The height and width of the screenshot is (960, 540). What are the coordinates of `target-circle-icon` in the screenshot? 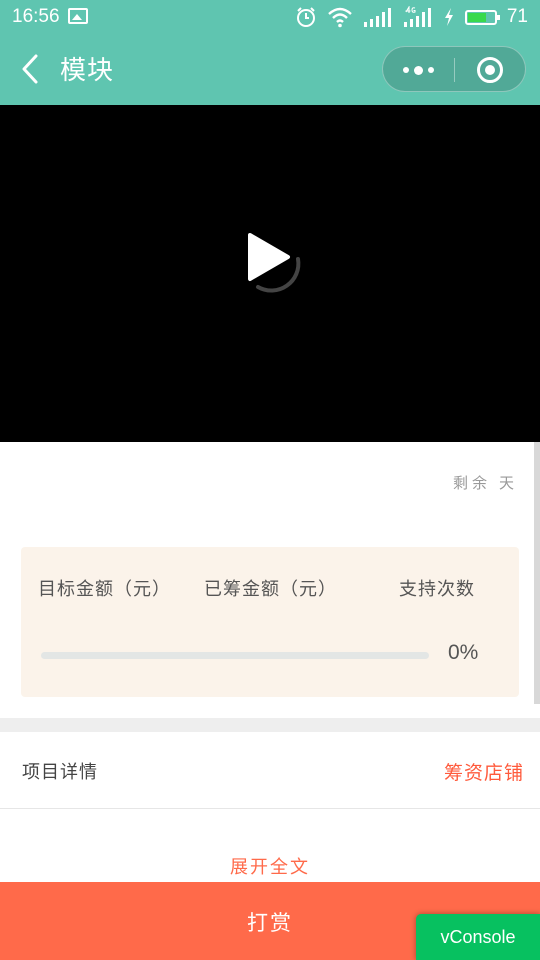 It's located at (490, 70).